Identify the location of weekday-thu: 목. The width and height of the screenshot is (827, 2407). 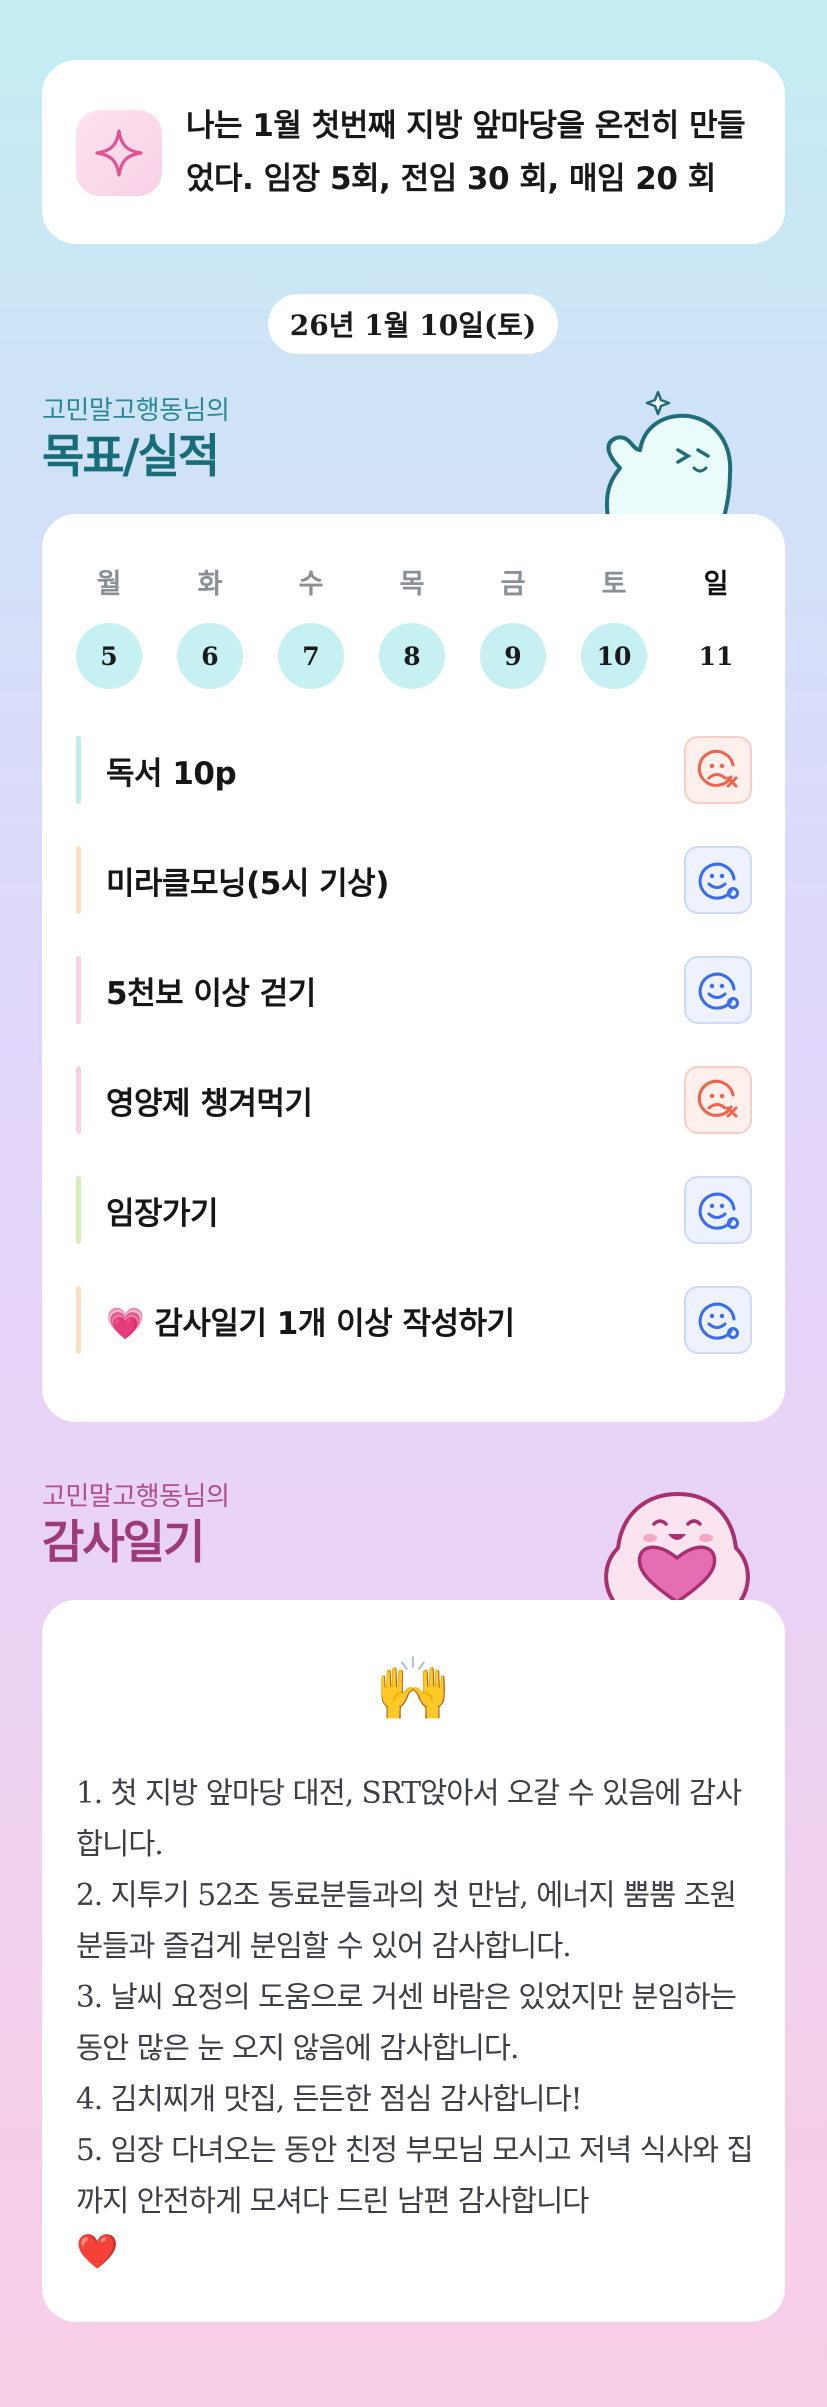
(412, 584).